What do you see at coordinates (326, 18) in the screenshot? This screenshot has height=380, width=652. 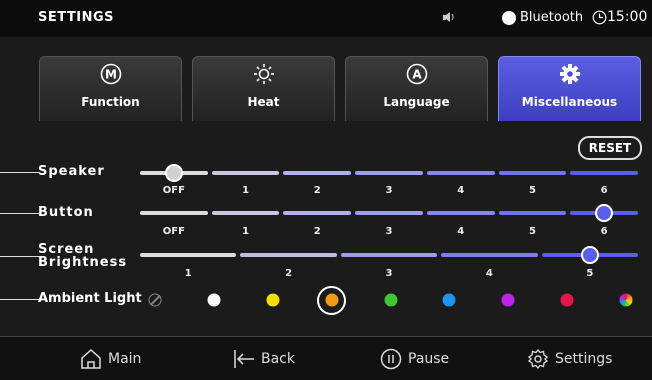 I see `status-bar: SETTINGS Bluetooth 15:00` at bounding box center [326, 18].